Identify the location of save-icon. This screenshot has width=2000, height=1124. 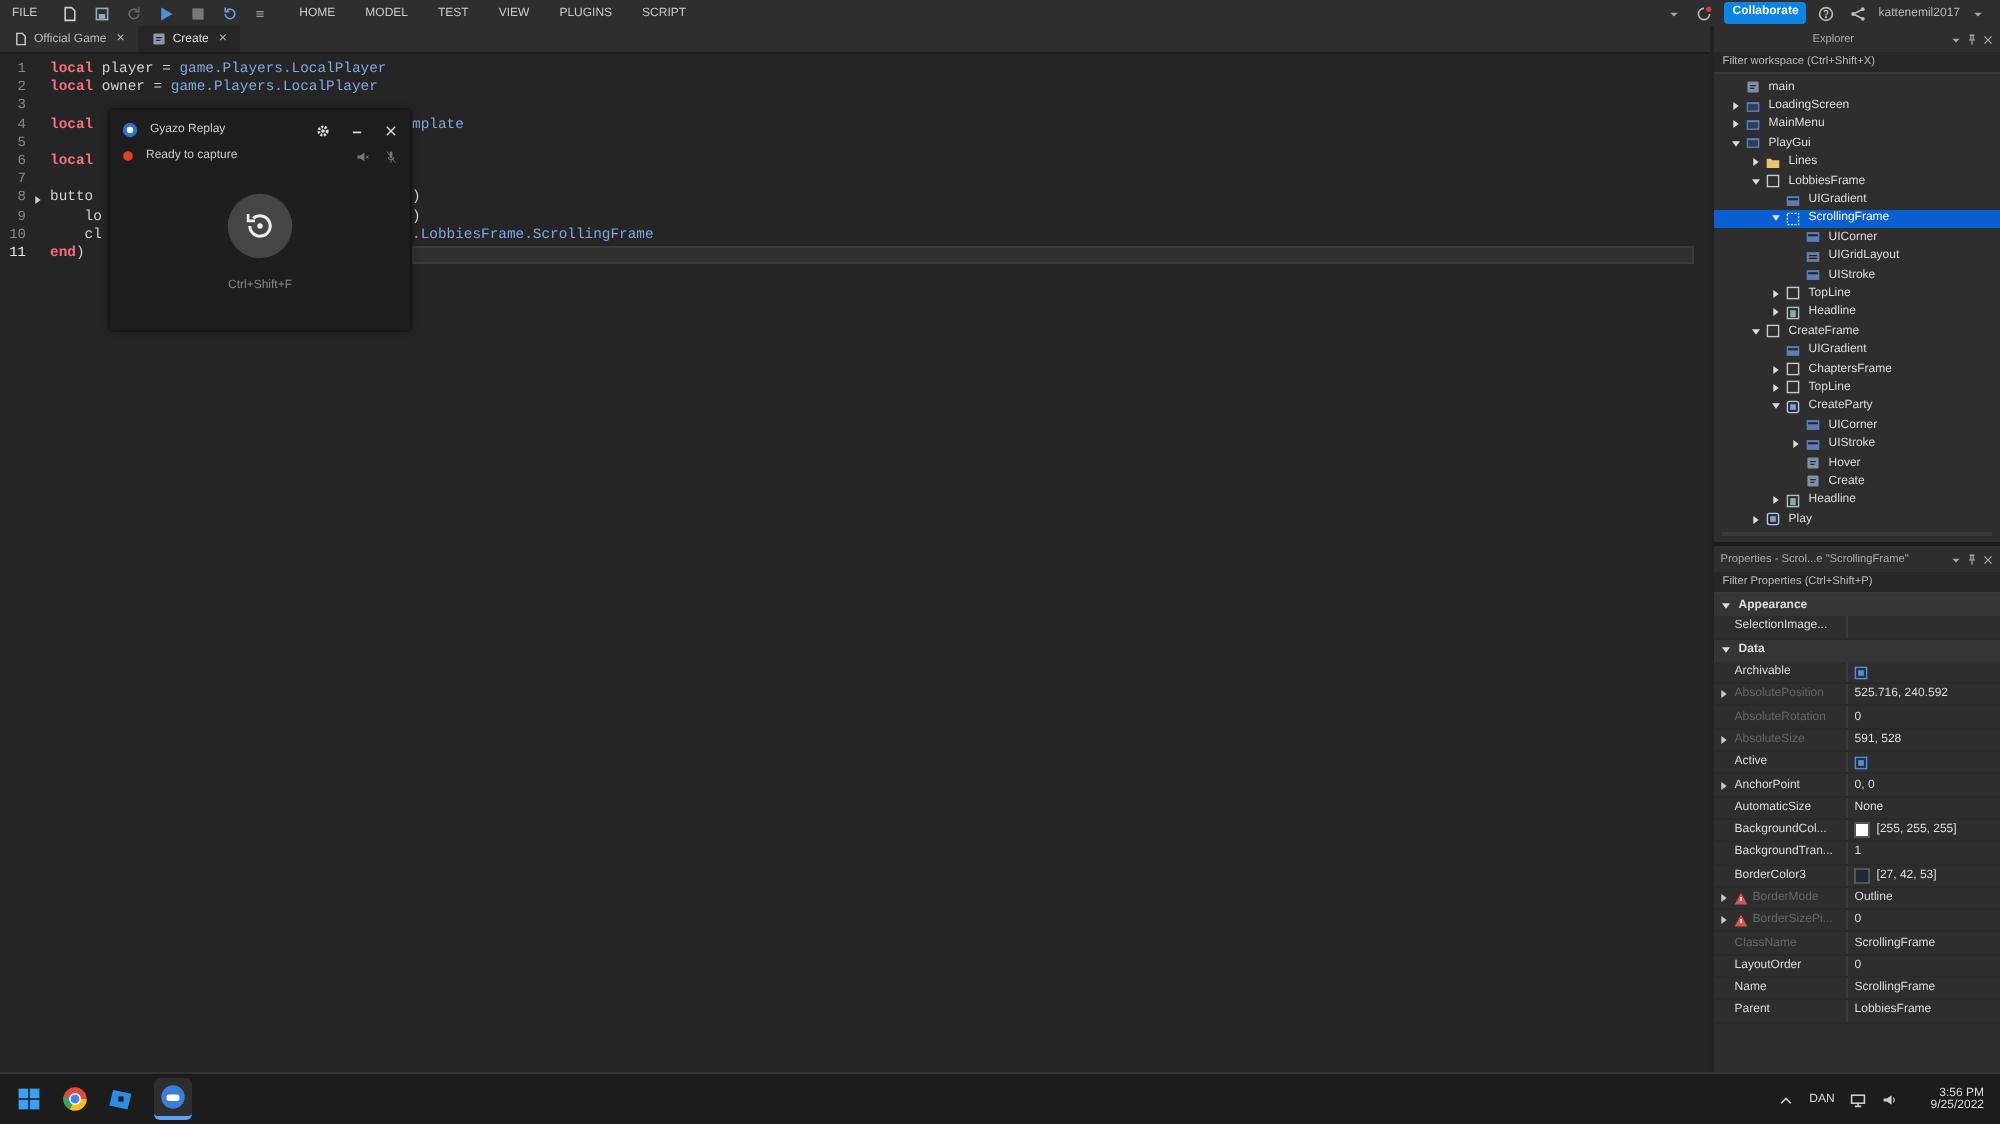
(101, 13).